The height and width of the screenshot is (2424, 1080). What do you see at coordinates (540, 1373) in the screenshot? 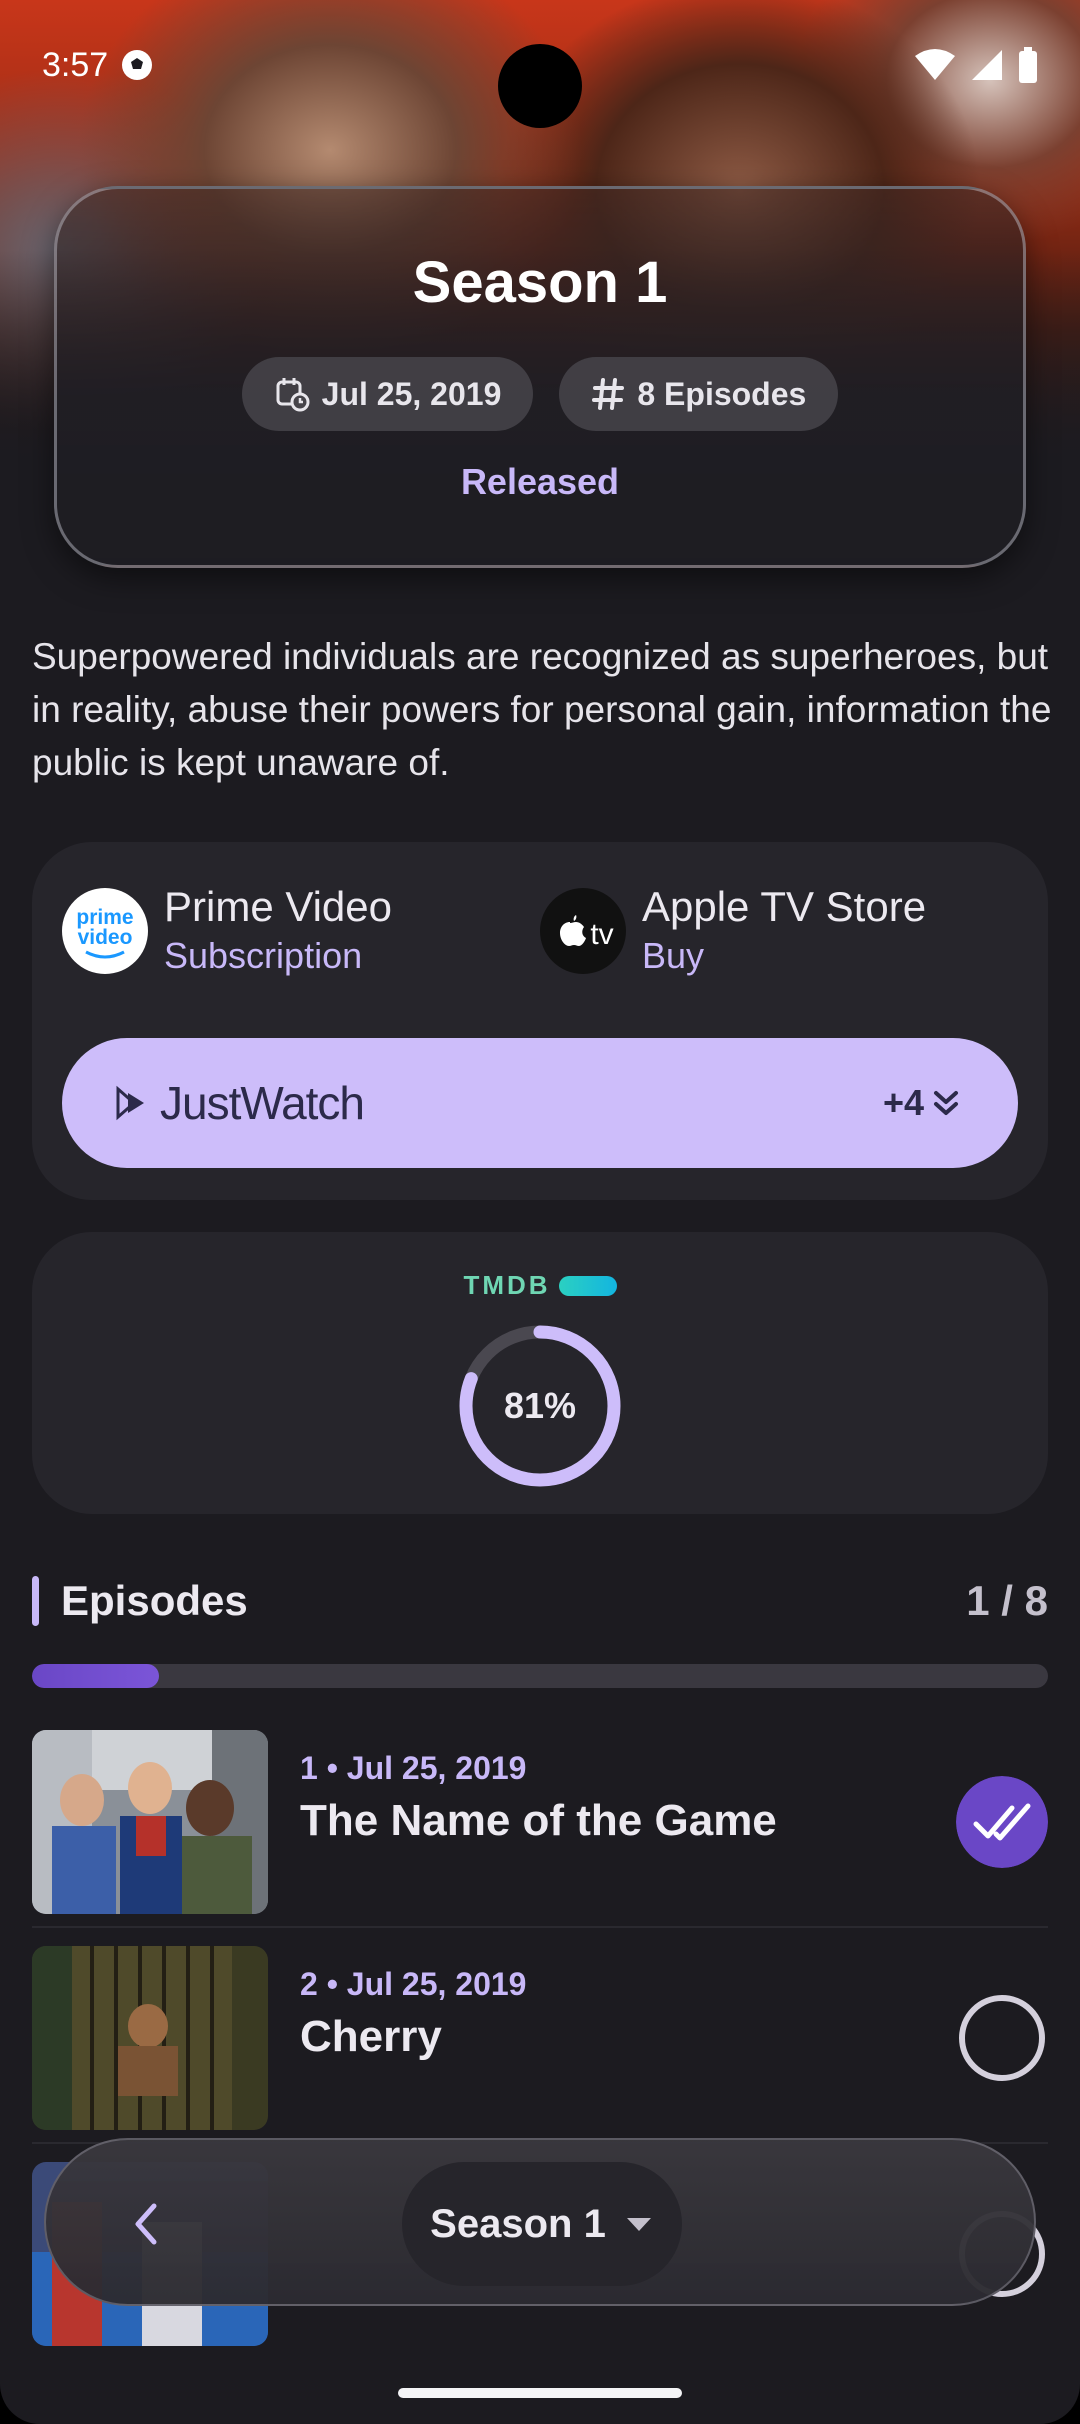
I see `rating-card: TMDB 81%` at bounding box center [540, 1373].